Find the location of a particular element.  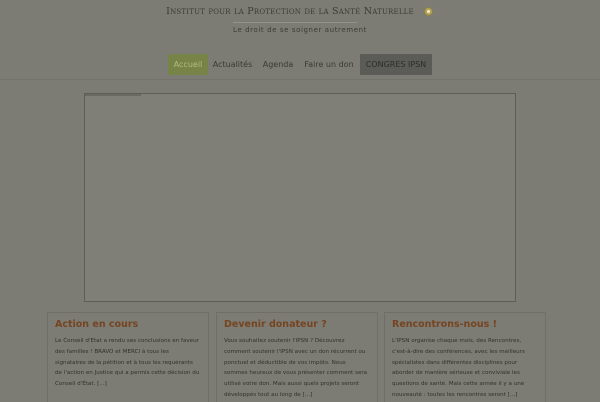

column-title: Action en cours is located at coordinates (128, 324).